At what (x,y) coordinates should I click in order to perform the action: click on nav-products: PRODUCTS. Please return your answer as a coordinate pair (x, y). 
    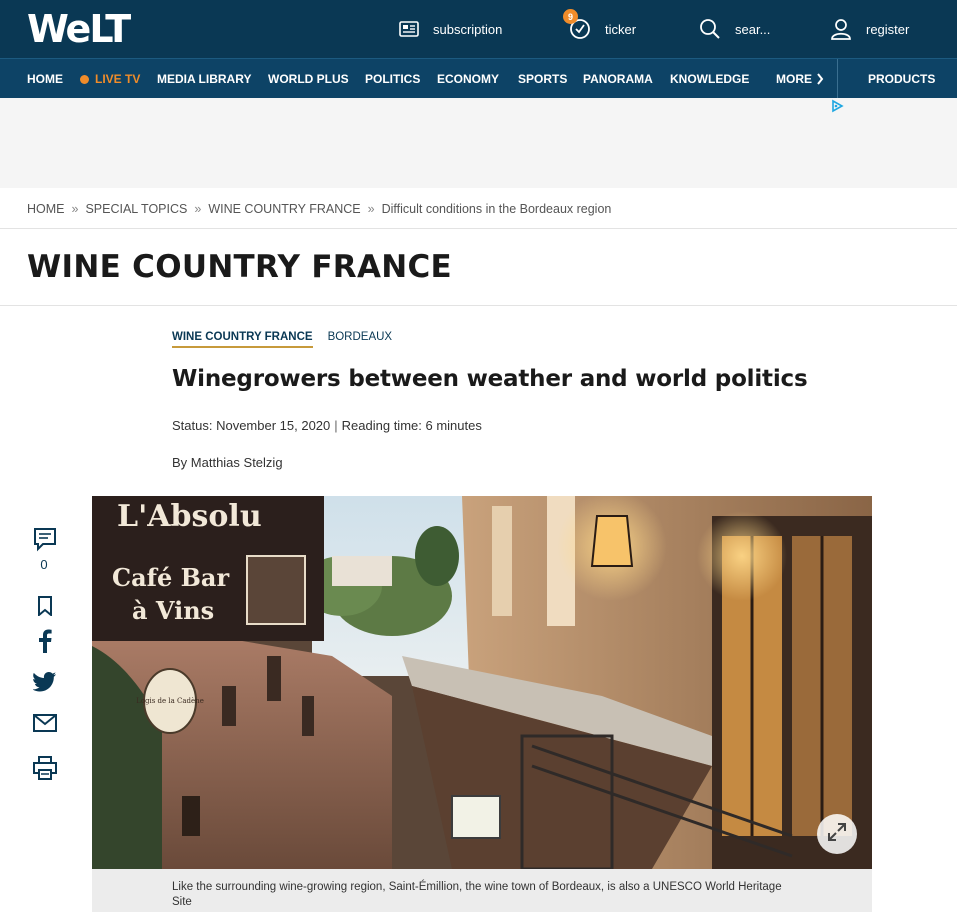
    Looking at the image, I should click on (901, 79).